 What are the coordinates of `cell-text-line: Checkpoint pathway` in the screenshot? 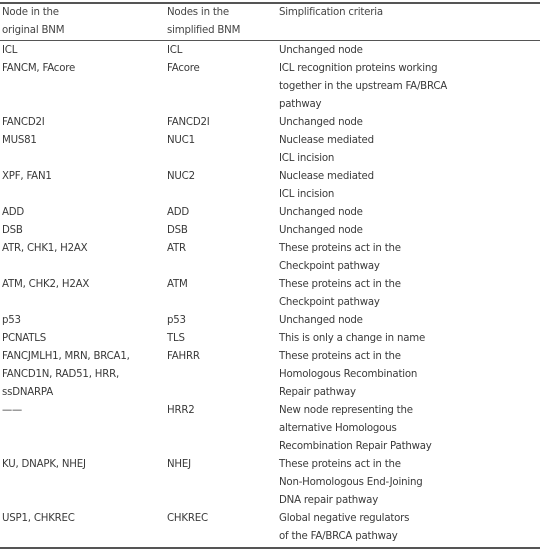 It's located at (329, 302).